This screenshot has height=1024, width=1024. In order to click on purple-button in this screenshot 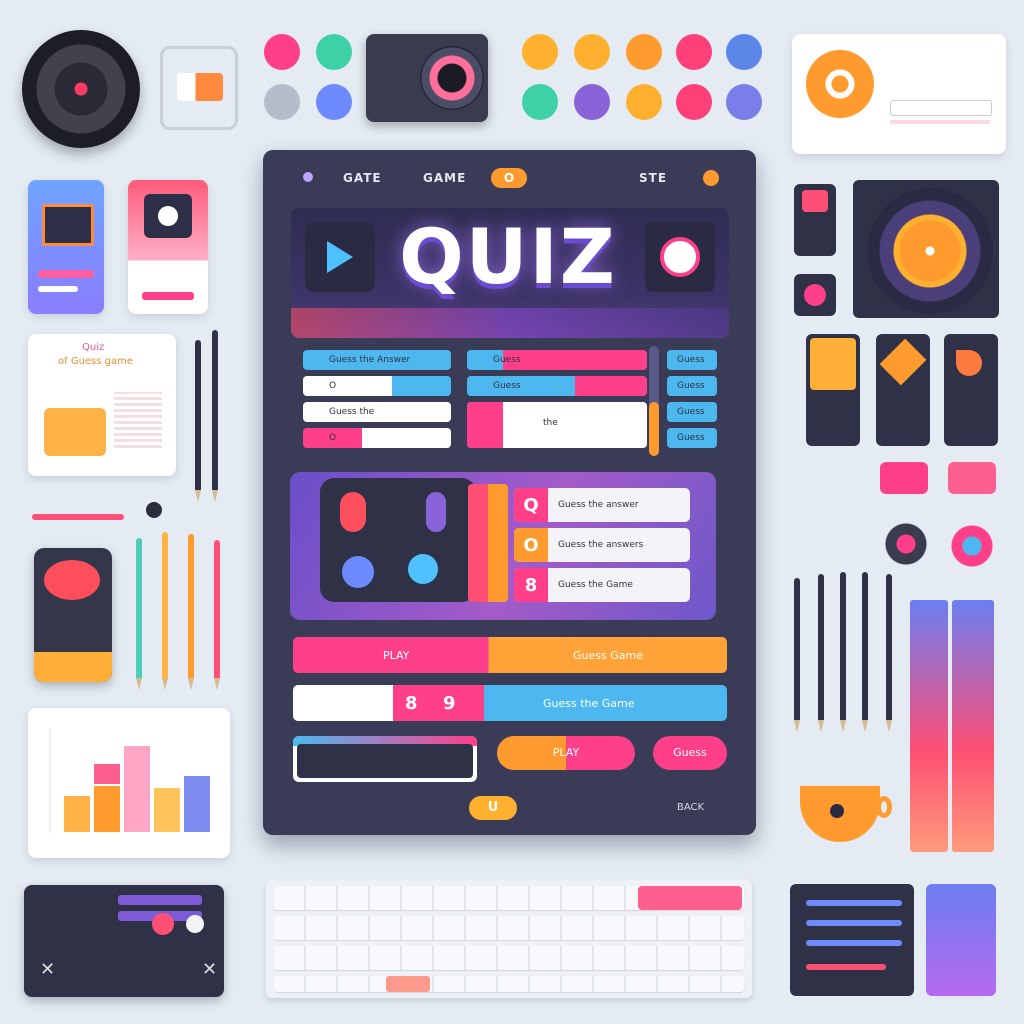, I will do `click(436, 512)`.